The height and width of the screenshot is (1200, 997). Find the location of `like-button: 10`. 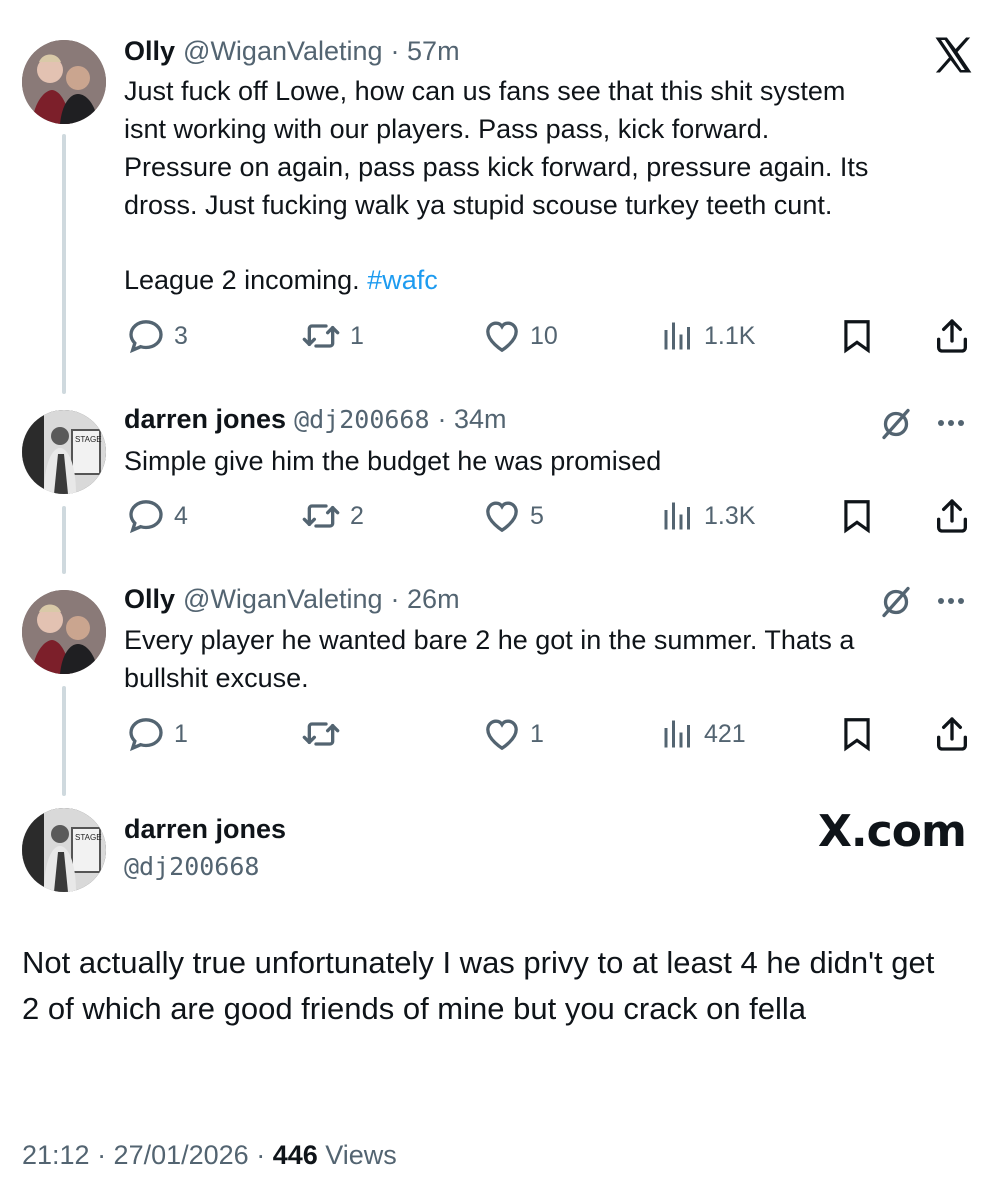

like-button: 10 is located at coordinates (520, 336).